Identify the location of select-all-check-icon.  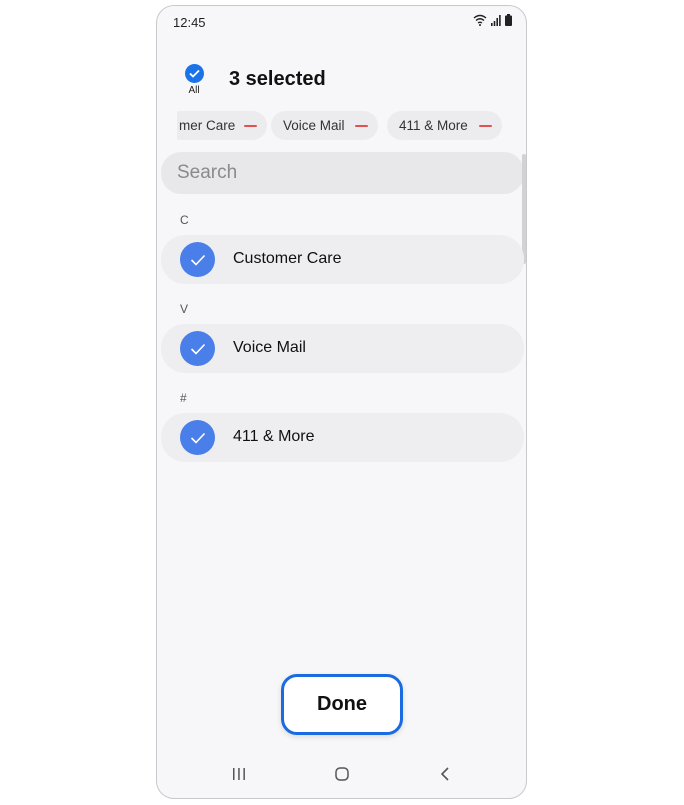
(194, 73).